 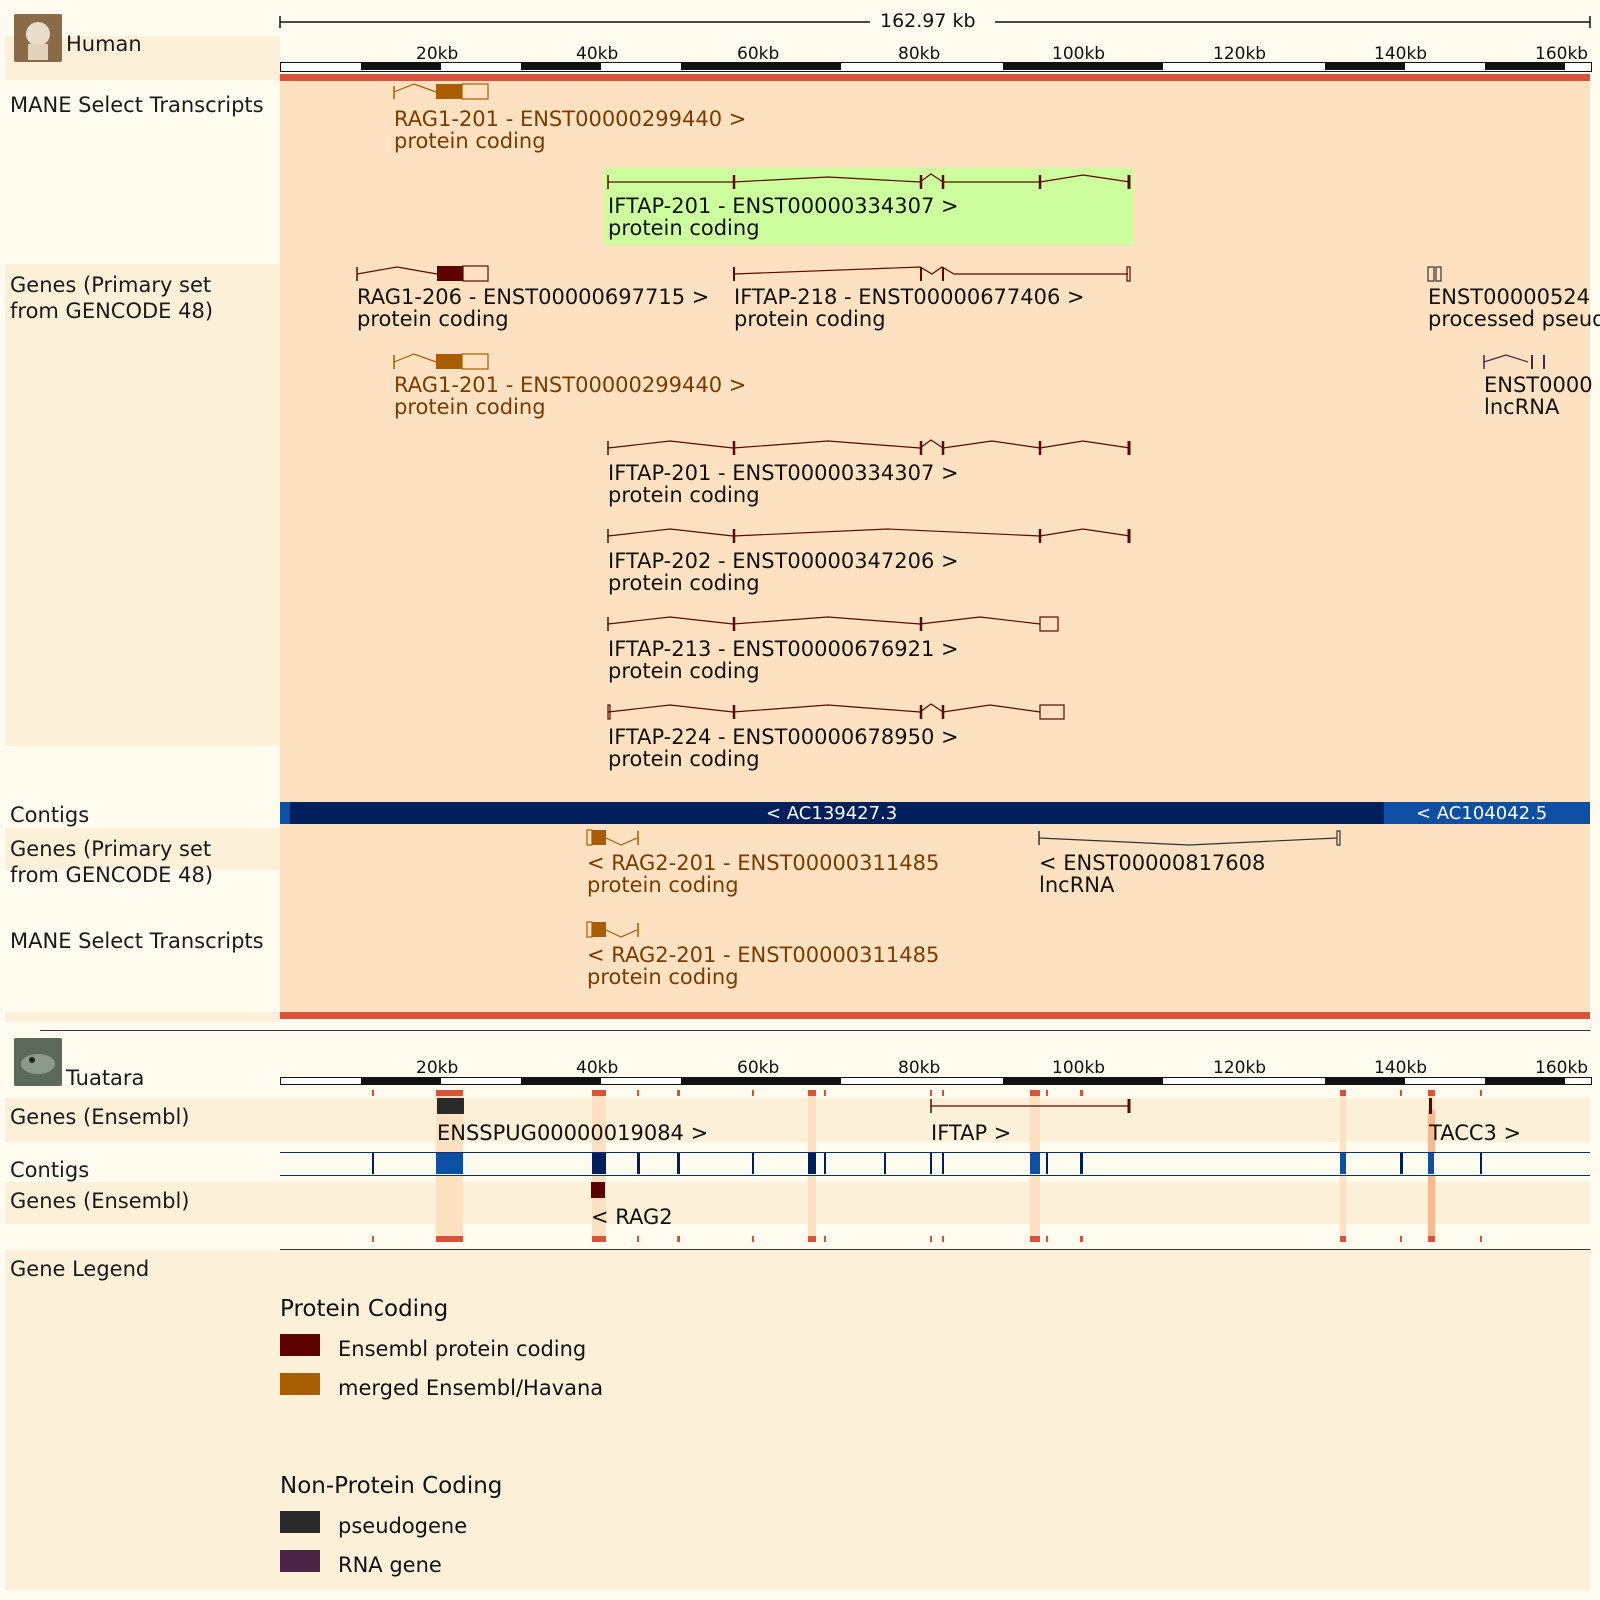 What do you see at coordinates (909, 297) in the screenshot?
I see `transcript-label: IFTAP-218 - ENST00000677406 >` at bounding box center [909, 297].